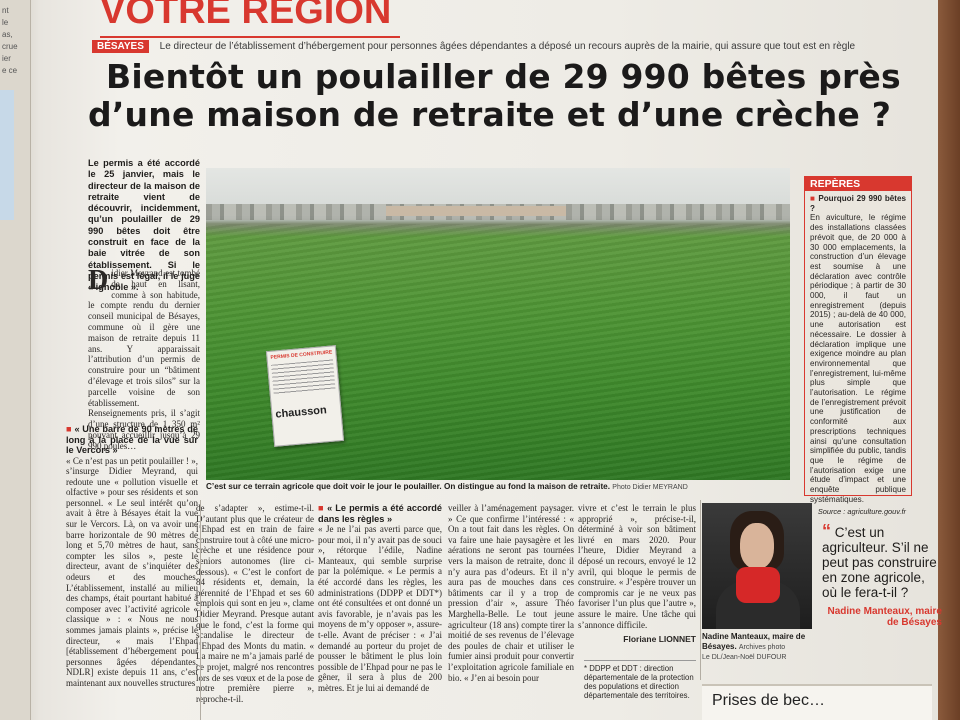  What do you see at coordinates (758, 585) in the screenshot?
I see `portrait-scarf` at bounding box center [758, 585].